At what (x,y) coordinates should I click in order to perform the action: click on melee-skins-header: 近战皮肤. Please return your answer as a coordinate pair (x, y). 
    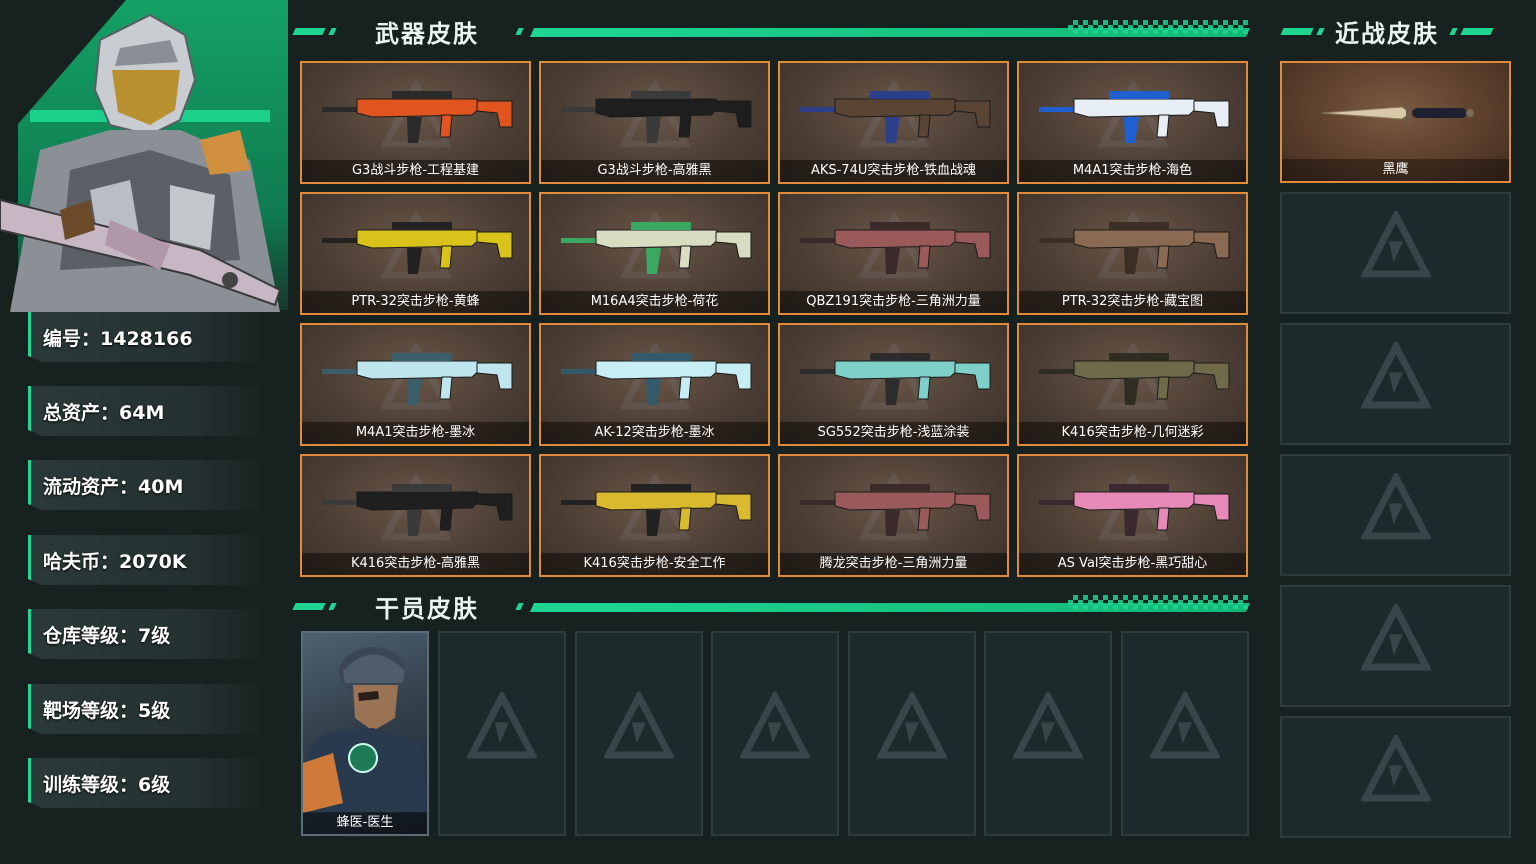
    Looking at the image, I should click on (1396, 32).